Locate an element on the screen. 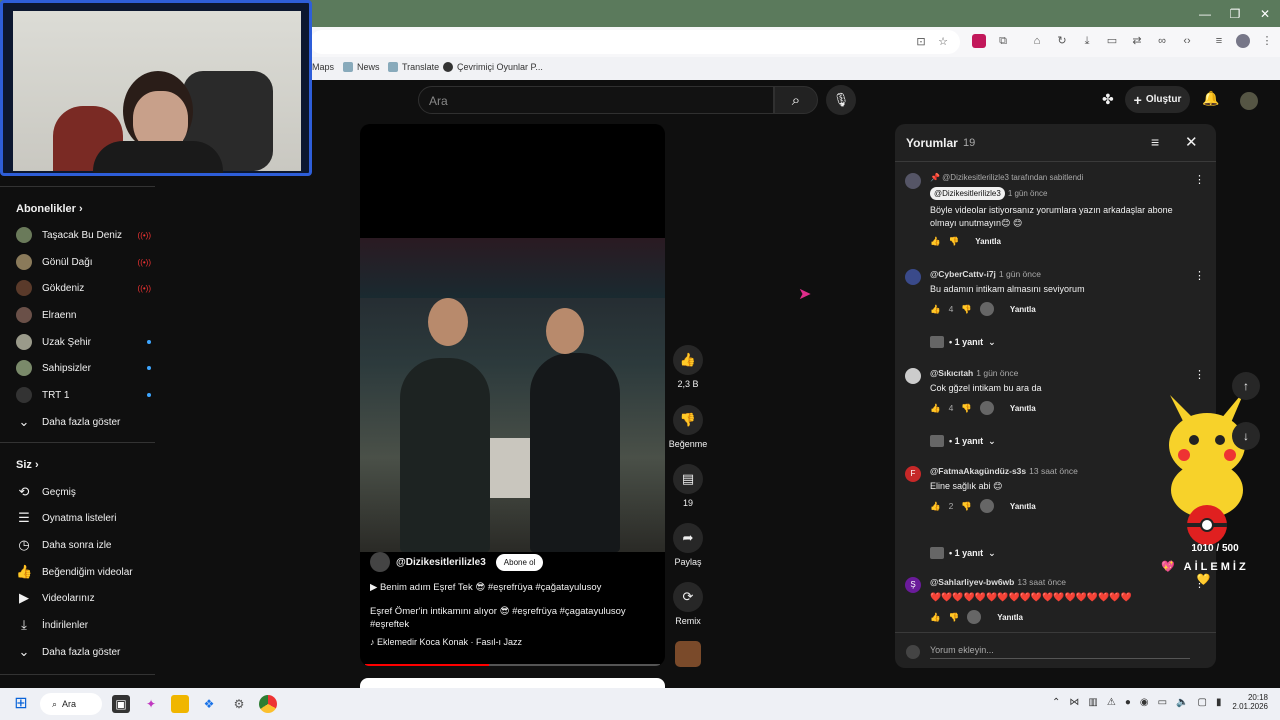  history-toolbar-icon: ↻ is located at coordinates (1062, 41).